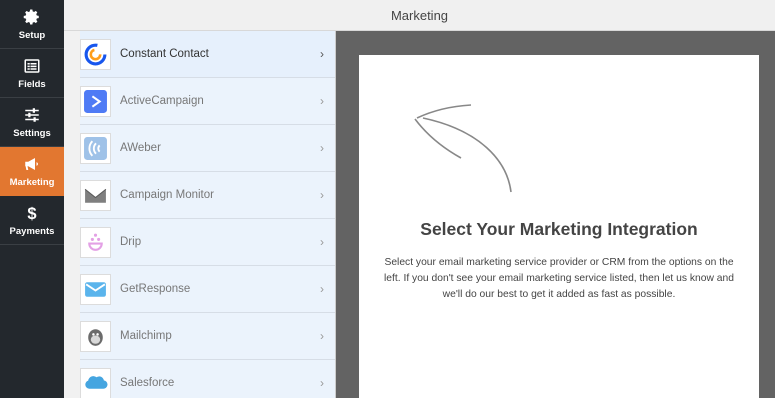  I want to click on page-title-bar: Marketing, so click(419, 15).